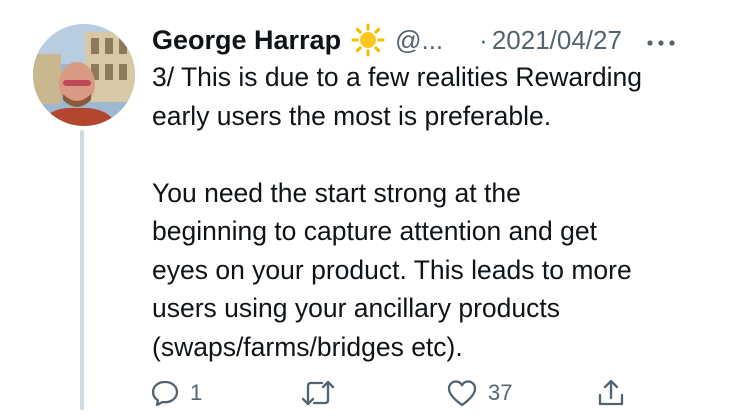 The height and width of the screenshot is (418, 750). What do you see at coordinates (479, 393) in the screenshot?
I see `like-button: 37` at bounding box center [479, 393].